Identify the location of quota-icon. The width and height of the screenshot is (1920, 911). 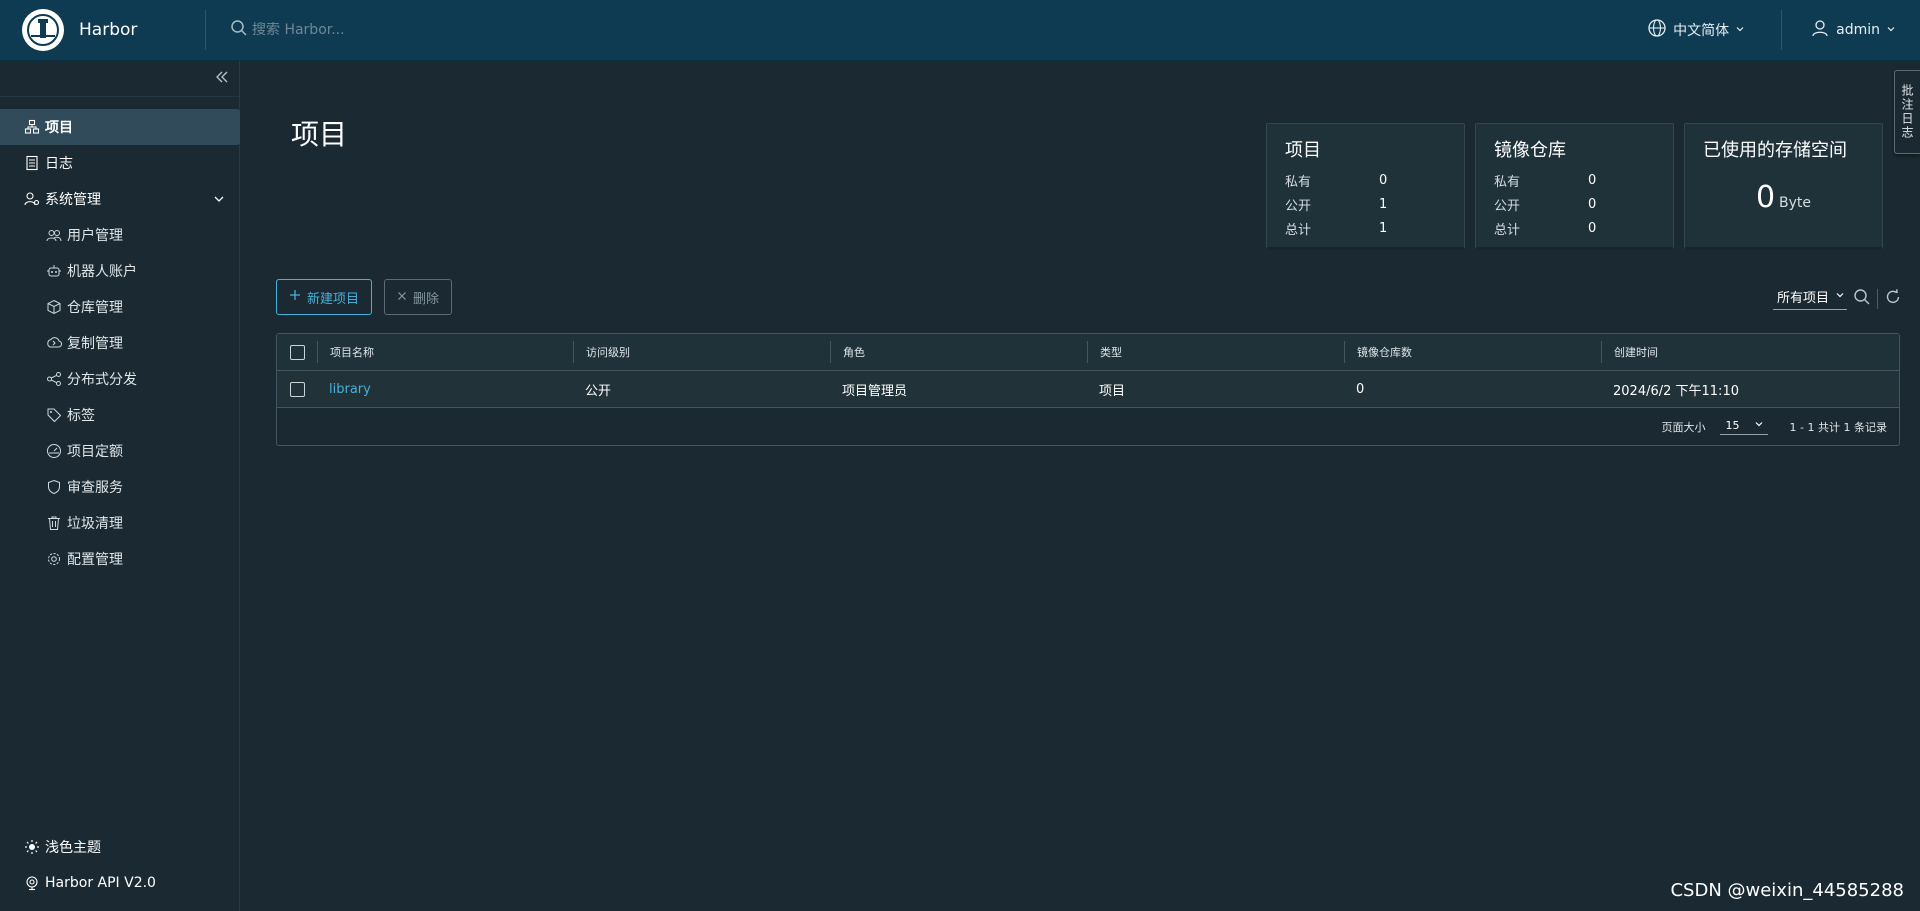
(54, 451).